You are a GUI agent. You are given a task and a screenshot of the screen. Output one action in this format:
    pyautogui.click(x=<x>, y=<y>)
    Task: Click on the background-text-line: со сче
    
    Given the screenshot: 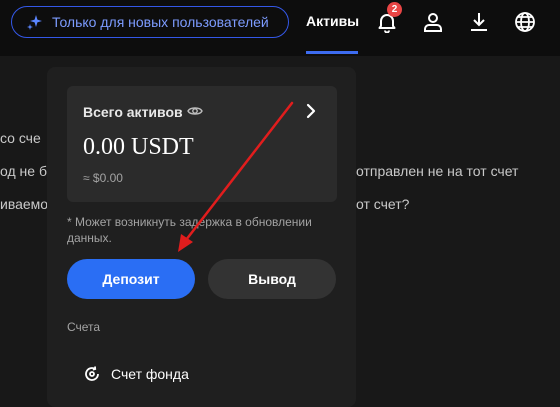 What is the action you would take?
    pyautogui.click(x=20, y=138)
    